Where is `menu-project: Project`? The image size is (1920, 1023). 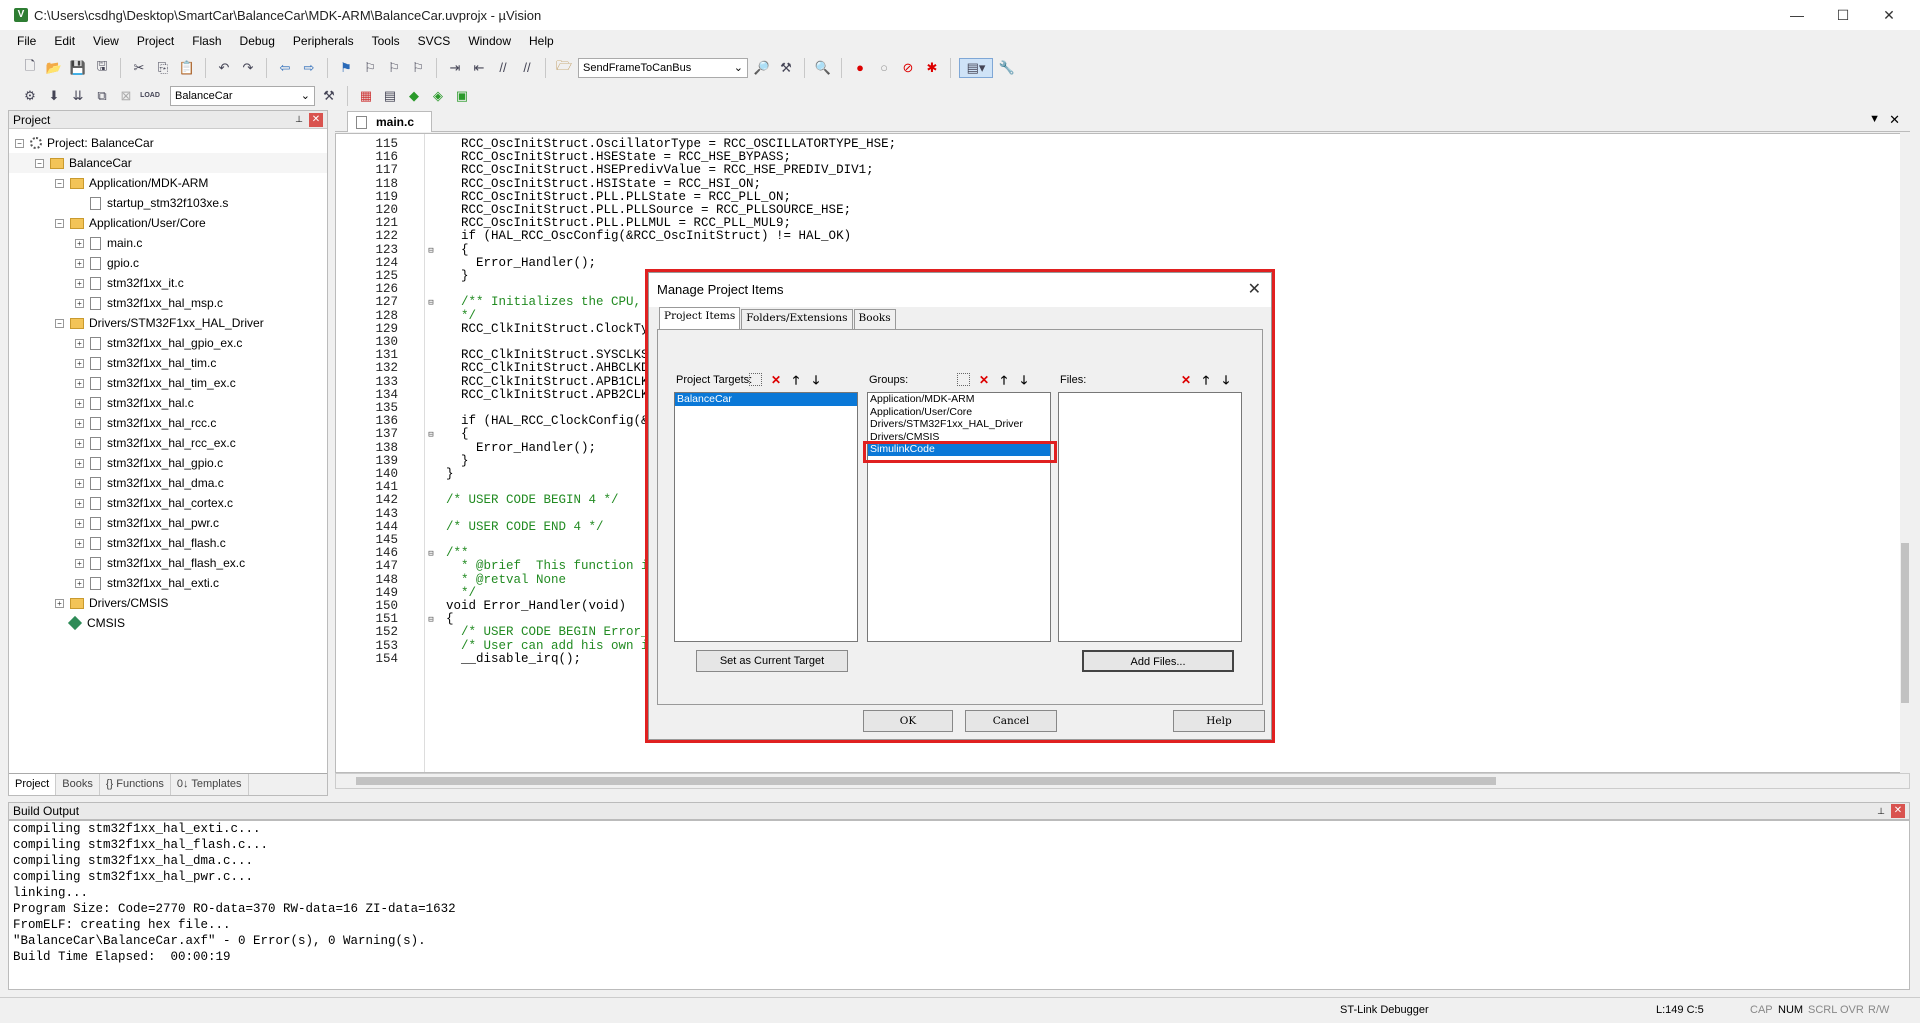
menu-project: Project is located at coordinates (155, 41).